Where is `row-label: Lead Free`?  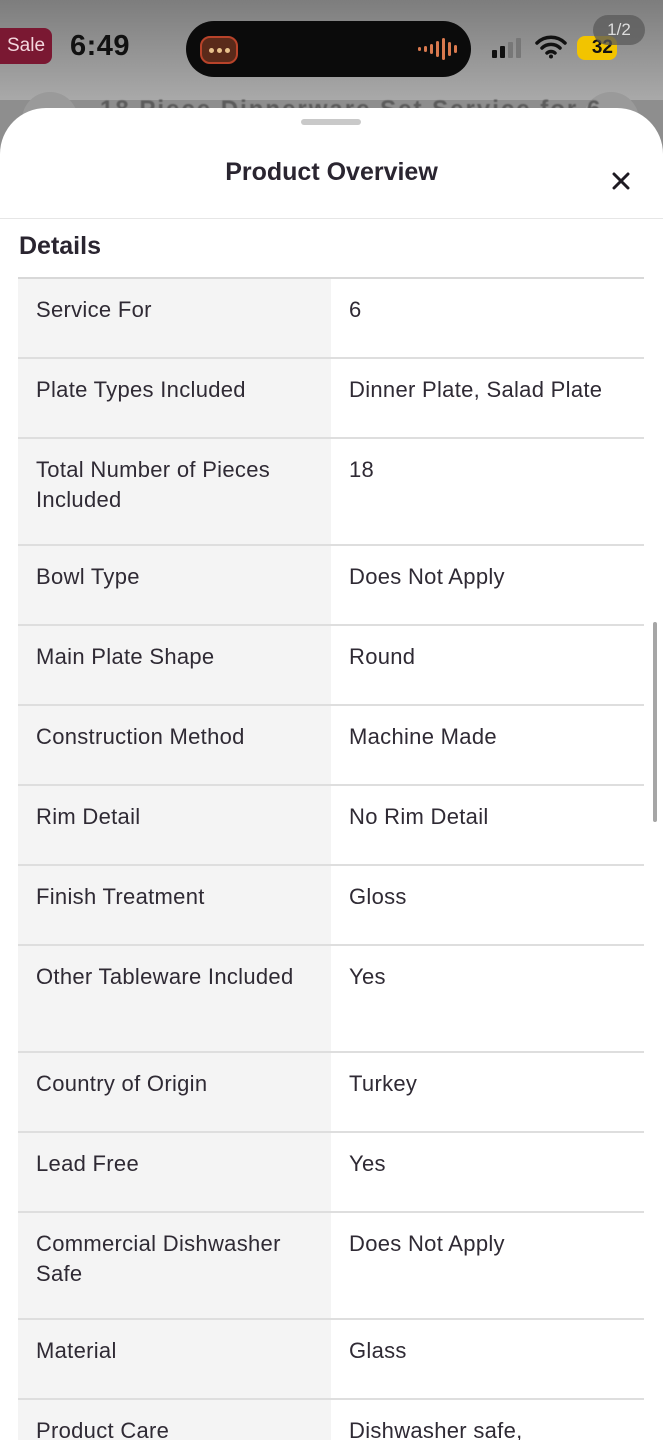 row-label: Lead Free is located at coordinates (174, 1172).